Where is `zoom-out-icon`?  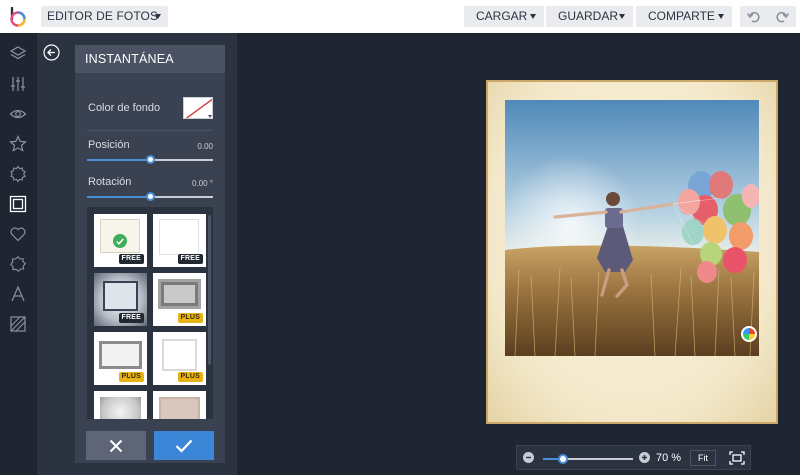
zoom-out-icon is located at coordinates (528, 457).